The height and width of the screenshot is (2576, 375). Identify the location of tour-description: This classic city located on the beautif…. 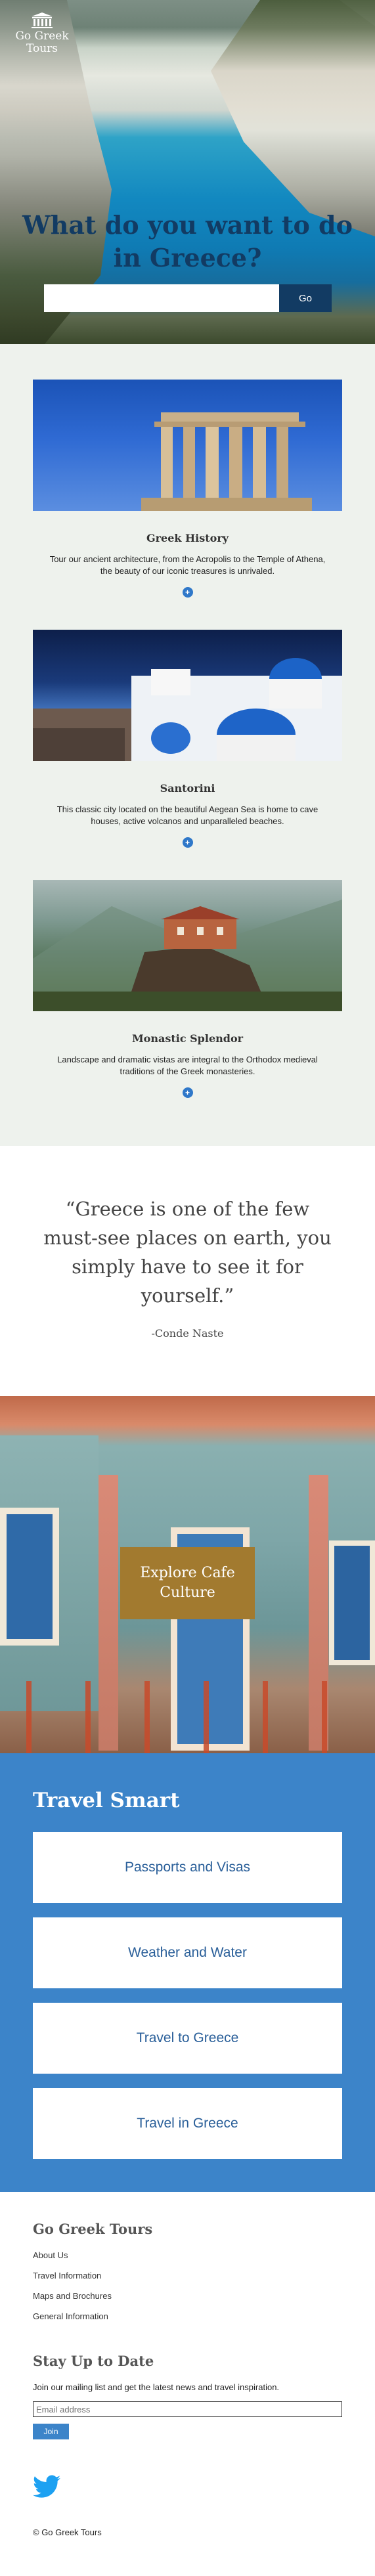
(187, 815).